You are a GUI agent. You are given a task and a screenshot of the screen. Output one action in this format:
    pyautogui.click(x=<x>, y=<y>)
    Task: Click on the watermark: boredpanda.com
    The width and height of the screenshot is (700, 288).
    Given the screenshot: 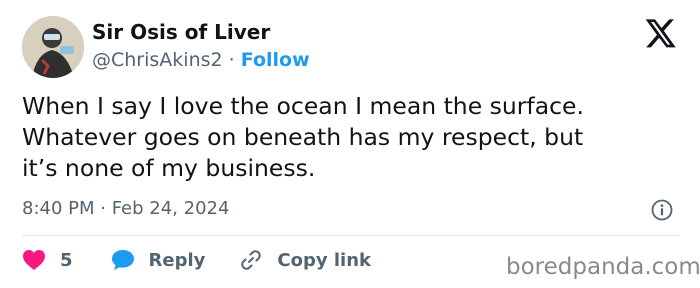 What is the action you would take?
    pyautogui.click(x=603, y=267)
    